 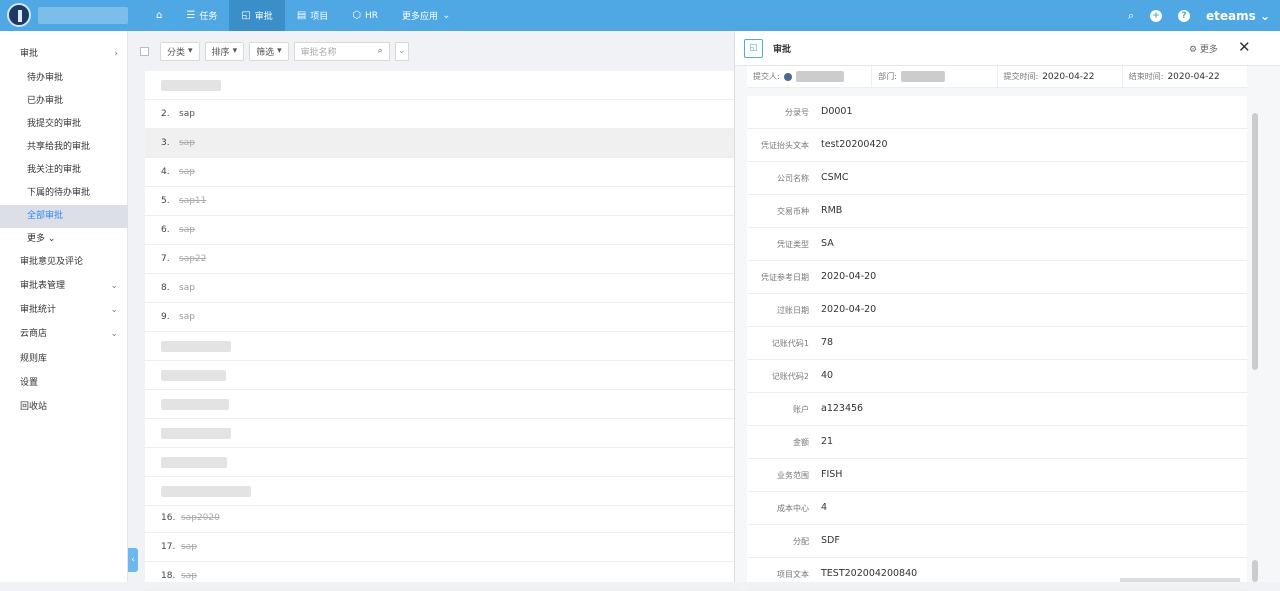 What do you see at coordinates (442, 576) in the screenshot?
I see `list-item: 18. sap` at bounding box center [442, 576].